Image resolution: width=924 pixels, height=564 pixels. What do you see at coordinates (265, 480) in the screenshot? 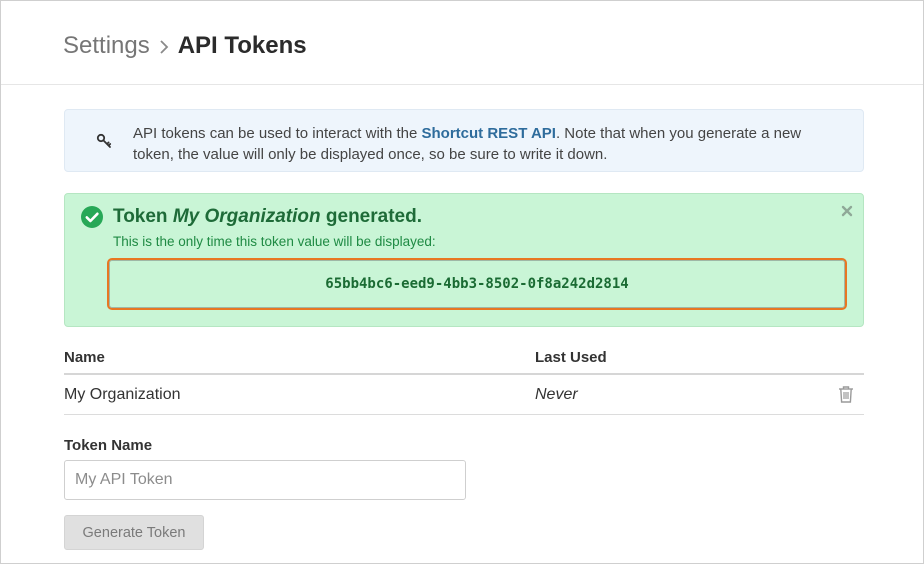
I see `token-name-input` at bounding box center [265, 480].